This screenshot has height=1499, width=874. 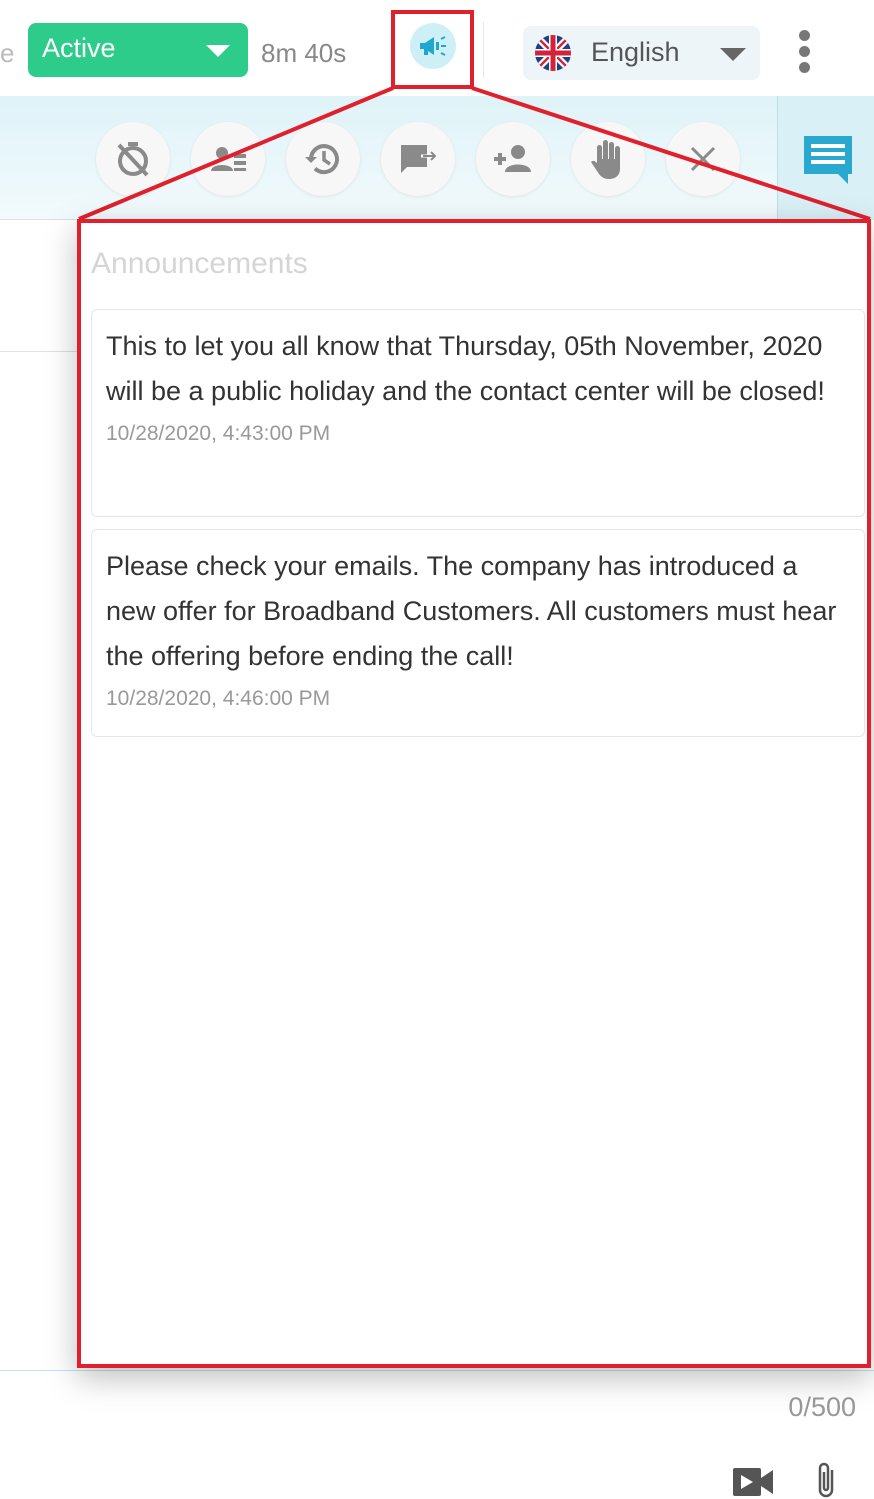 I want to click on add-participant-button, so click(x=513, y=159).